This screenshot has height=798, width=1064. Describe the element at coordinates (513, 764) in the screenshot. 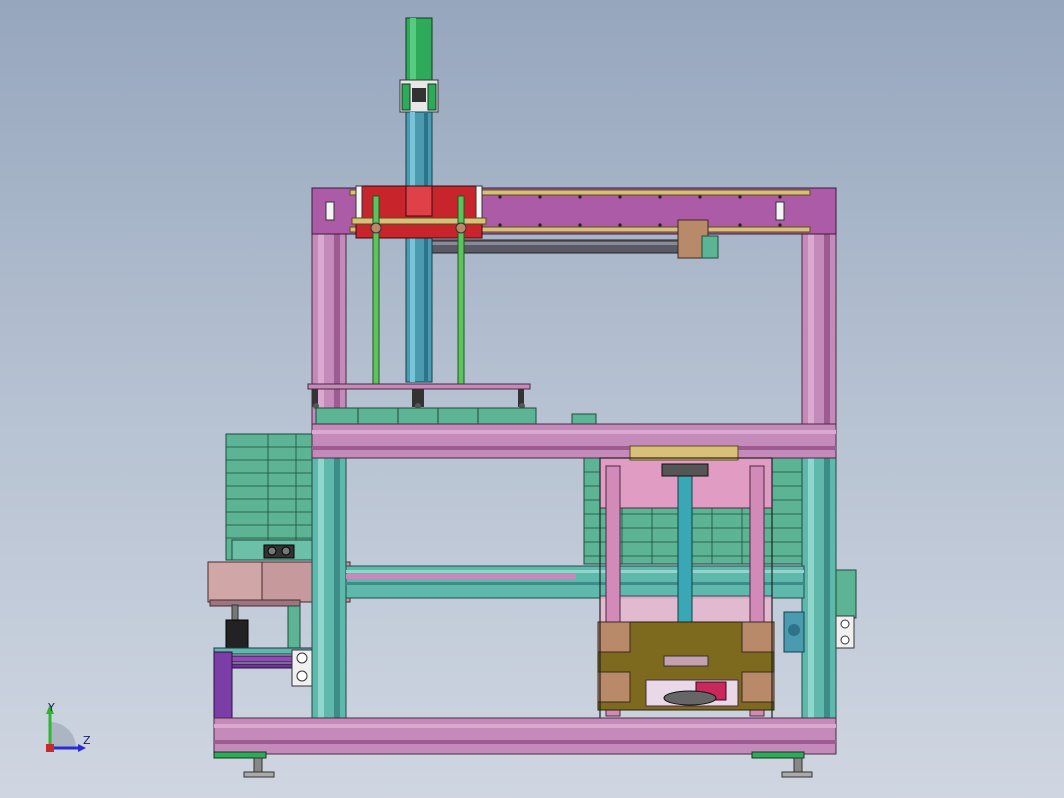

I see `leveling-feet` at that location.